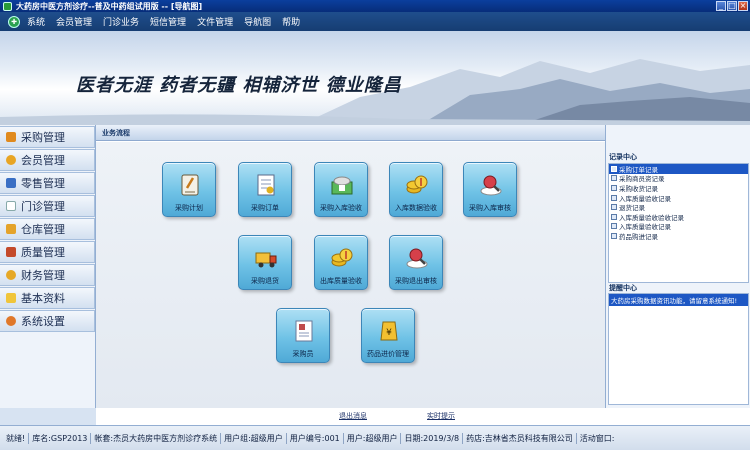 The height and width of the screenshot is (450, 750). I want to click on menu-bar: ✚ 系统 会员管理 门诊业务 短信管理 文件管理 导航图 帮助, so click(375, 21).